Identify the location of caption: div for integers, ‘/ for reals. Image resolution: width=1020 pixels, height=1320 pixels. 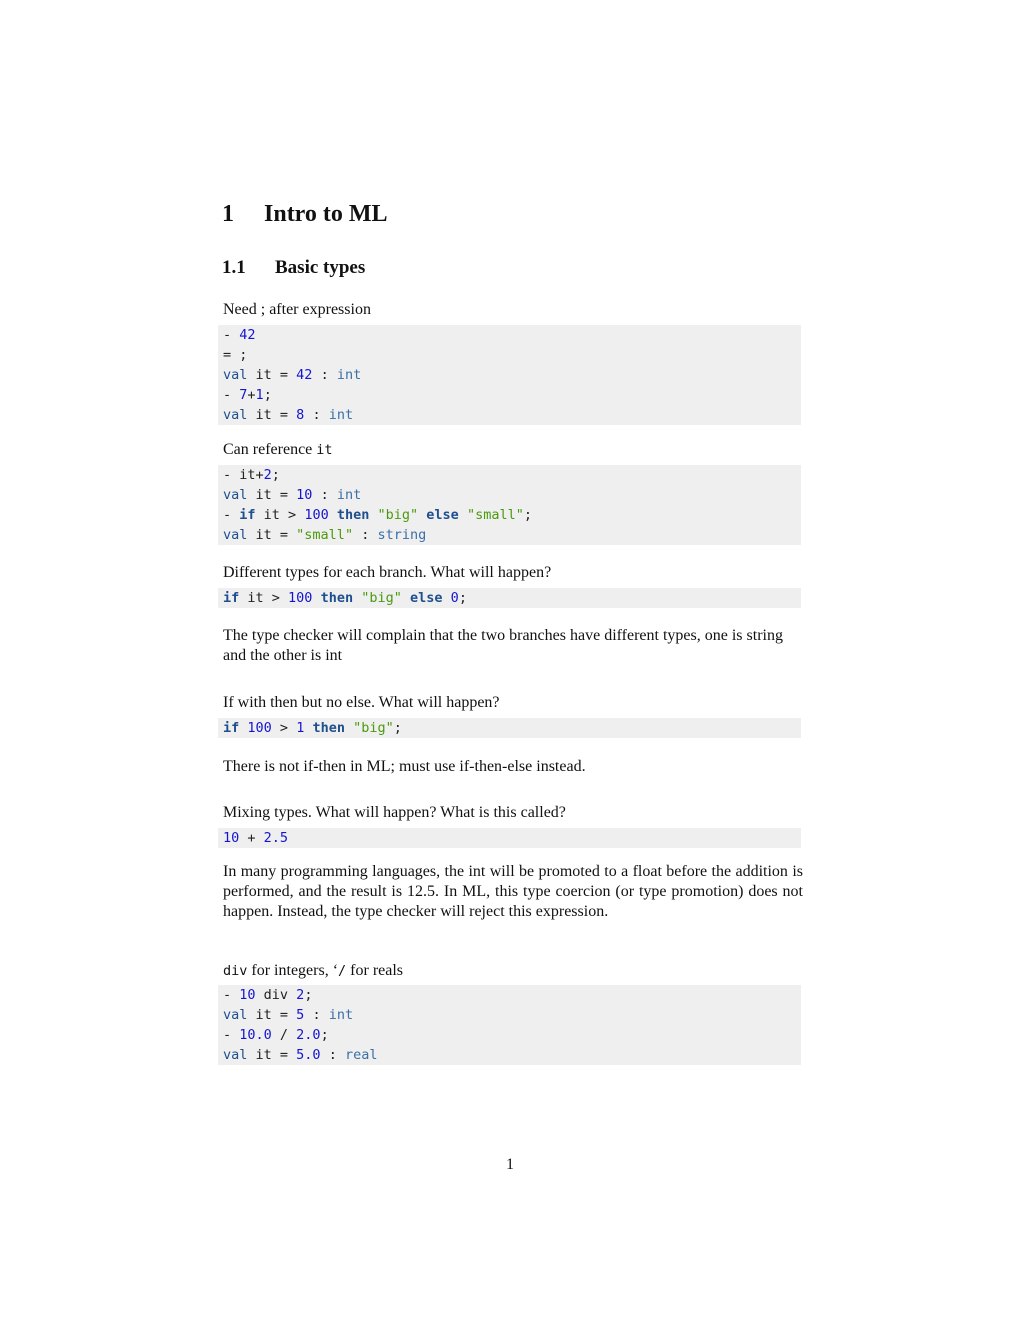
(513, 971).